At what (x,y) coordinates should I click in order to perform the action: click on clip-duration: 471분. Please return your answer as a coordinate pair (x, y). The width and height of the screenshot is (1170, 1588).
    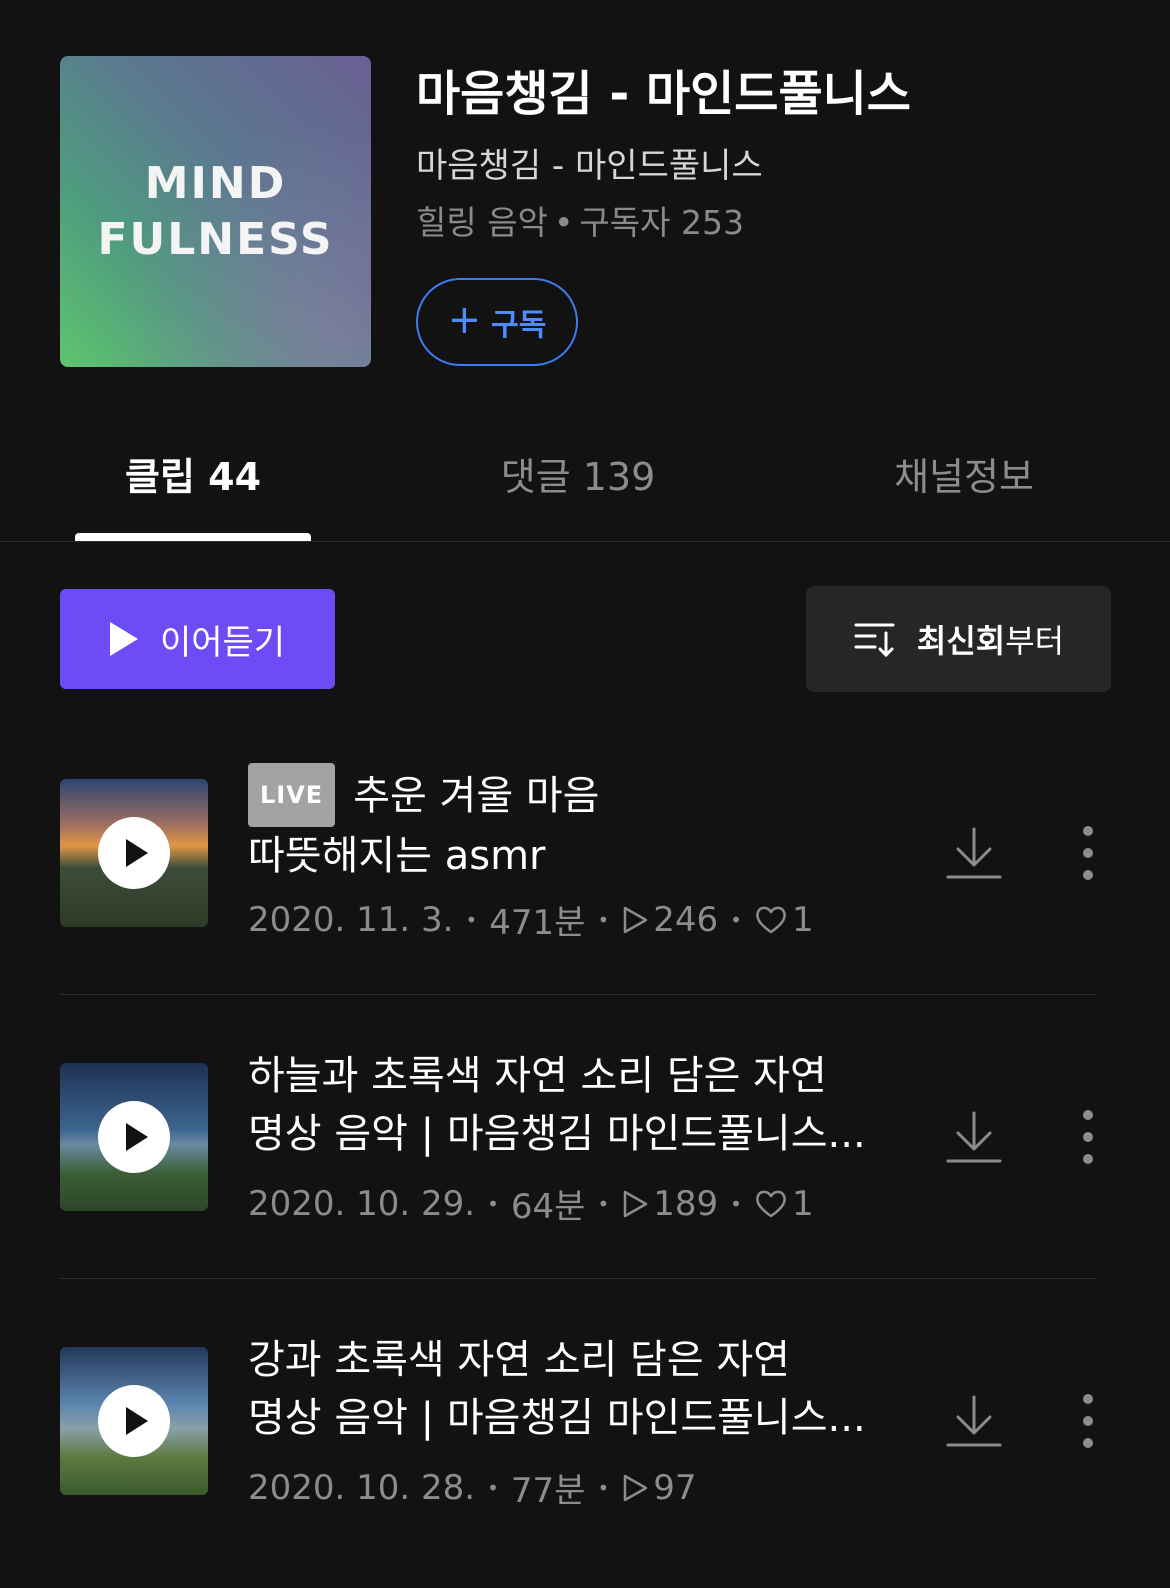
    Looking at the image, I should click on (537, 923).